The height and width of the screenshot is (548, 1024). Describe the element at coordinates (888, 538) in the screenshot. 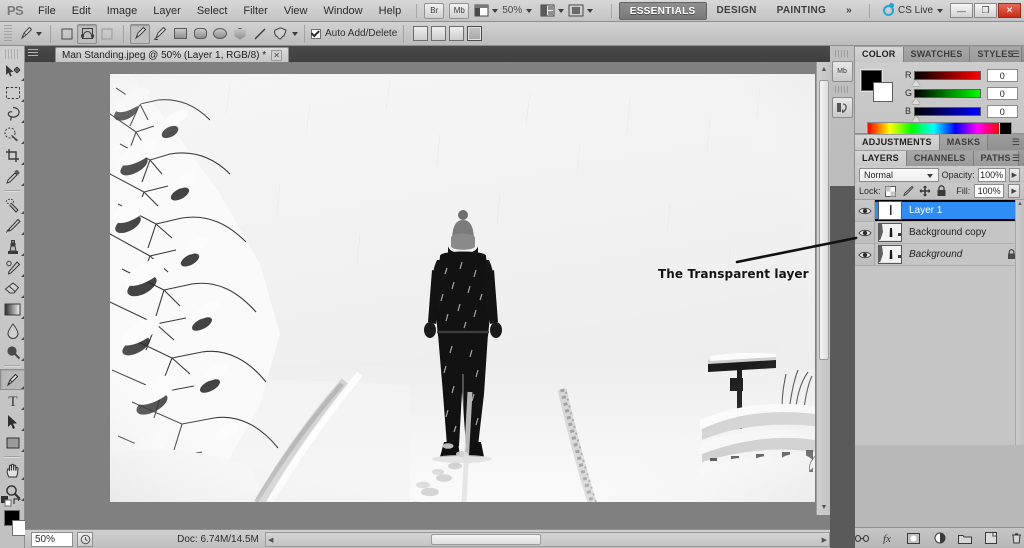

I see `layer-style-icon: fx` at that location.